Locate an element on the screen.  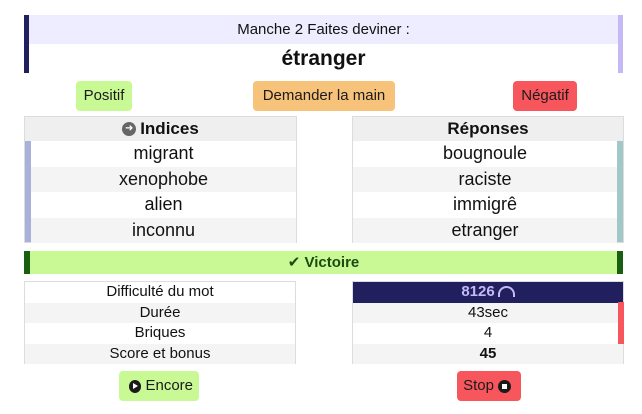
word-to-guess: étranger is located at coordinates (323, 58).